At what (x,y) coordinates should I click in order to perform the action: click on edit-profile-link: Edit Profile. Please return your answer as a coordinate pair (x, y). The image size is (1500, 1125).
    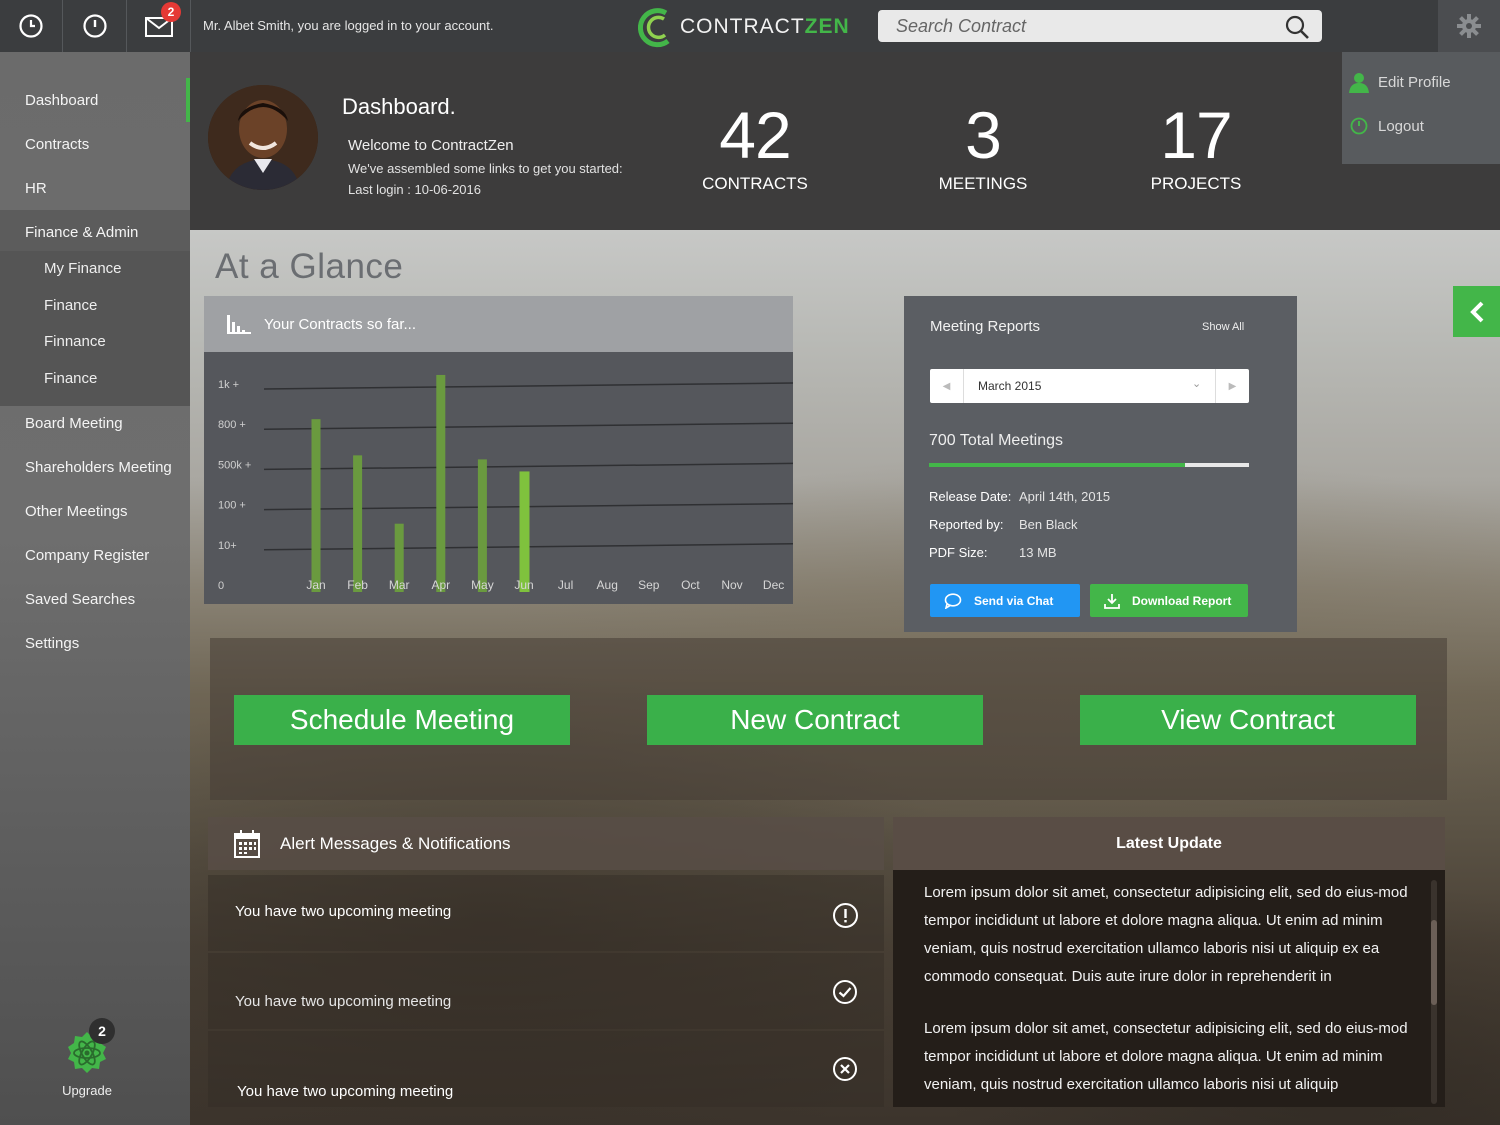
    Looking at the image, I should click on (1399, 82).